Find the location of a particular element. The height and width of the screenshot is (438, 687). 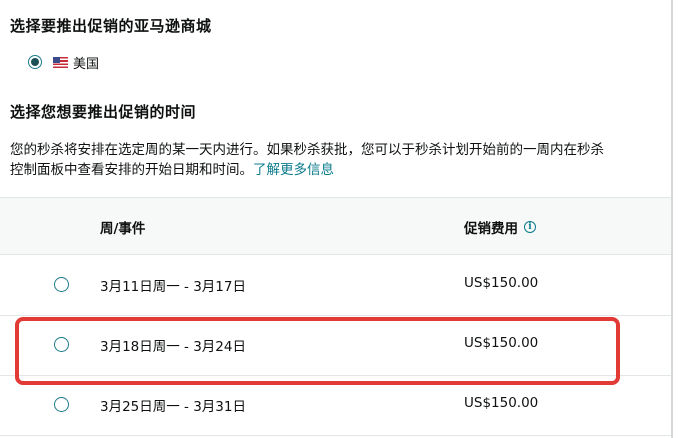

table-row-week-2: 3月18日周一 - 3月24日 US$150.00 is located at coordinates (335, 346).